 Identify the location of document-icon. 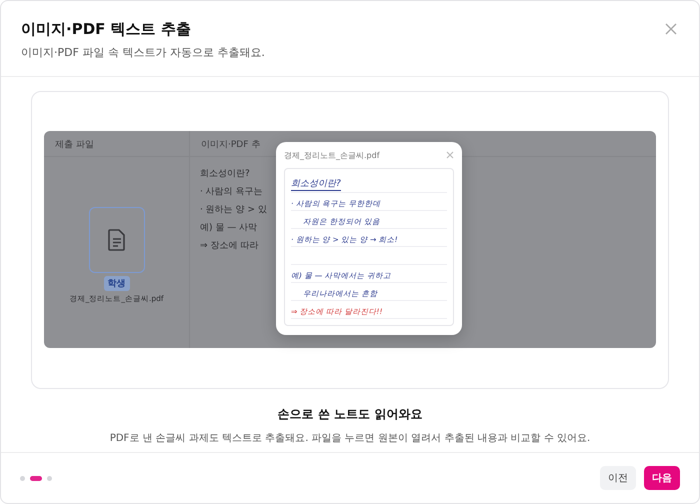
(117, 240).